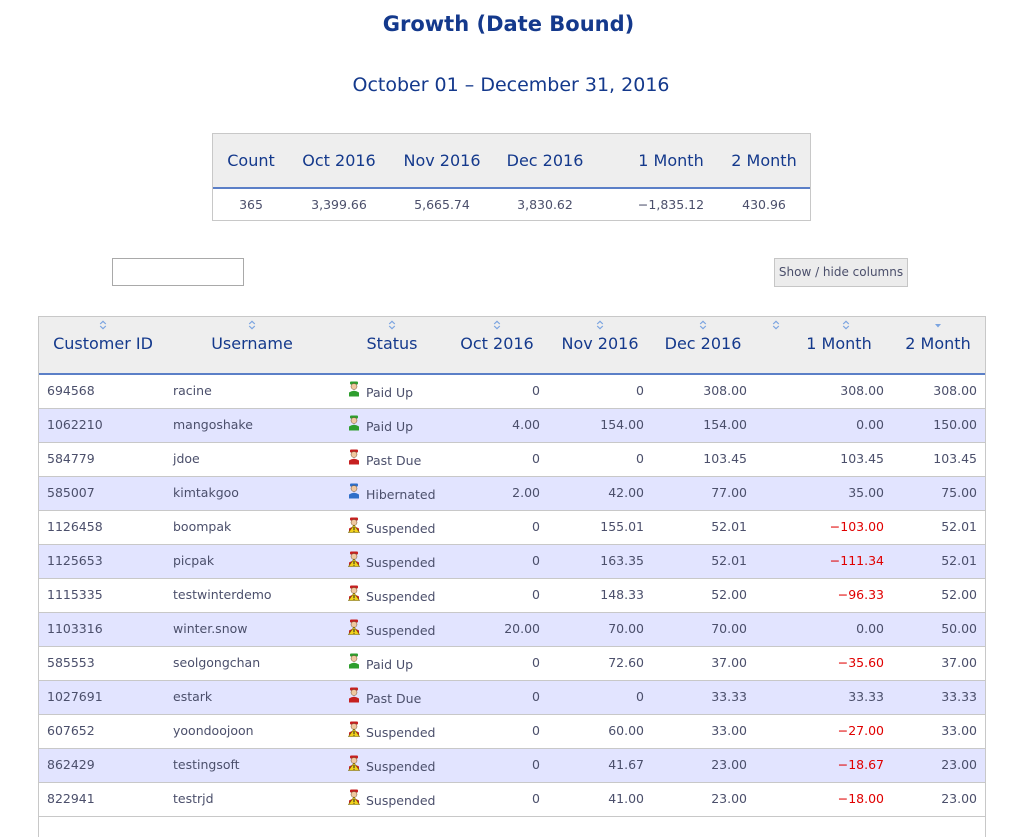 The width and height of the screenshot is (1017, 837). What do you see at coordinates (729, 696) in the screenshot?
I see `dec-2016-cell: 33.33` at bounding box center [729, 696].